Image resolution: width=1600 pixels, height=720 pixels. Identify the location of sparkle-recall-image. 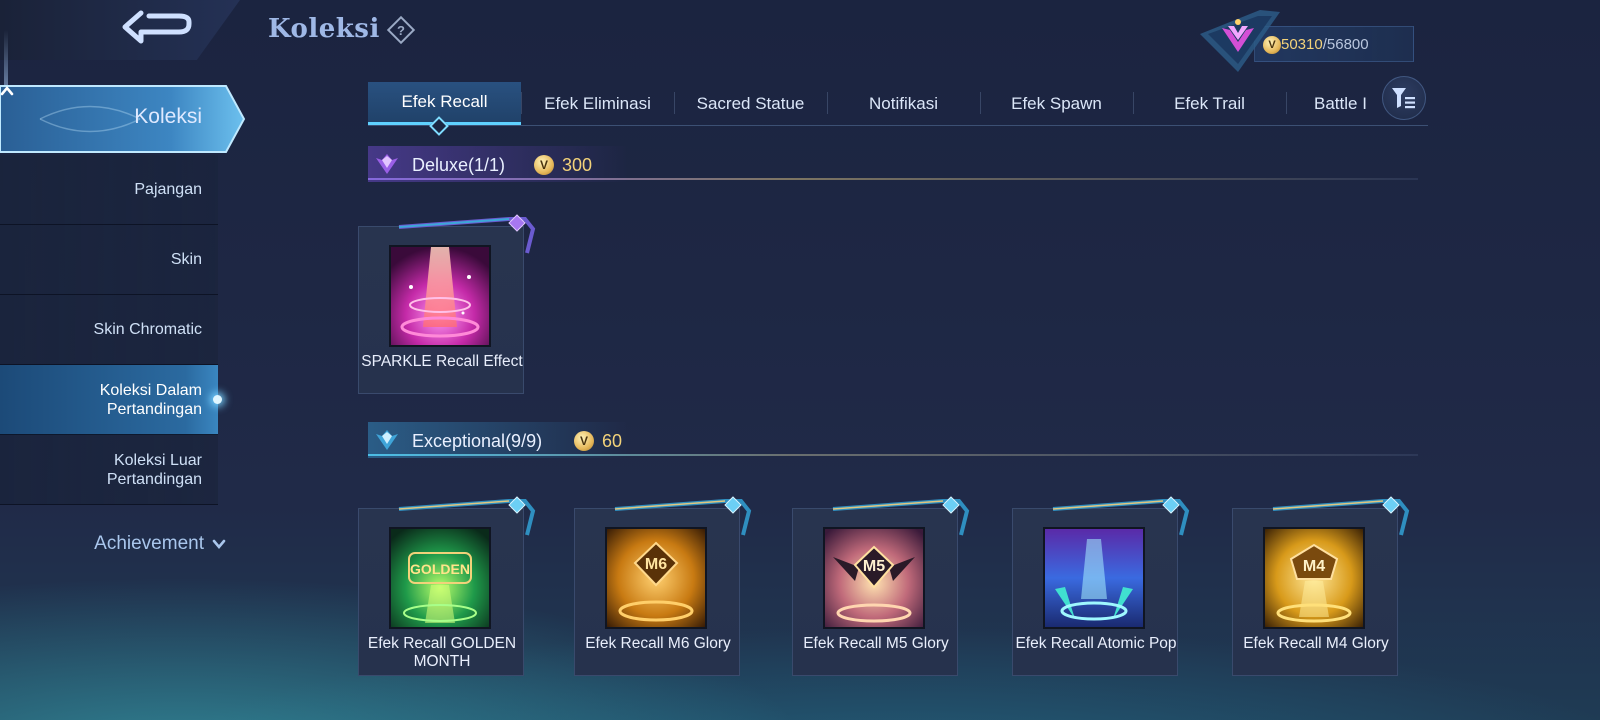
(440, 296).